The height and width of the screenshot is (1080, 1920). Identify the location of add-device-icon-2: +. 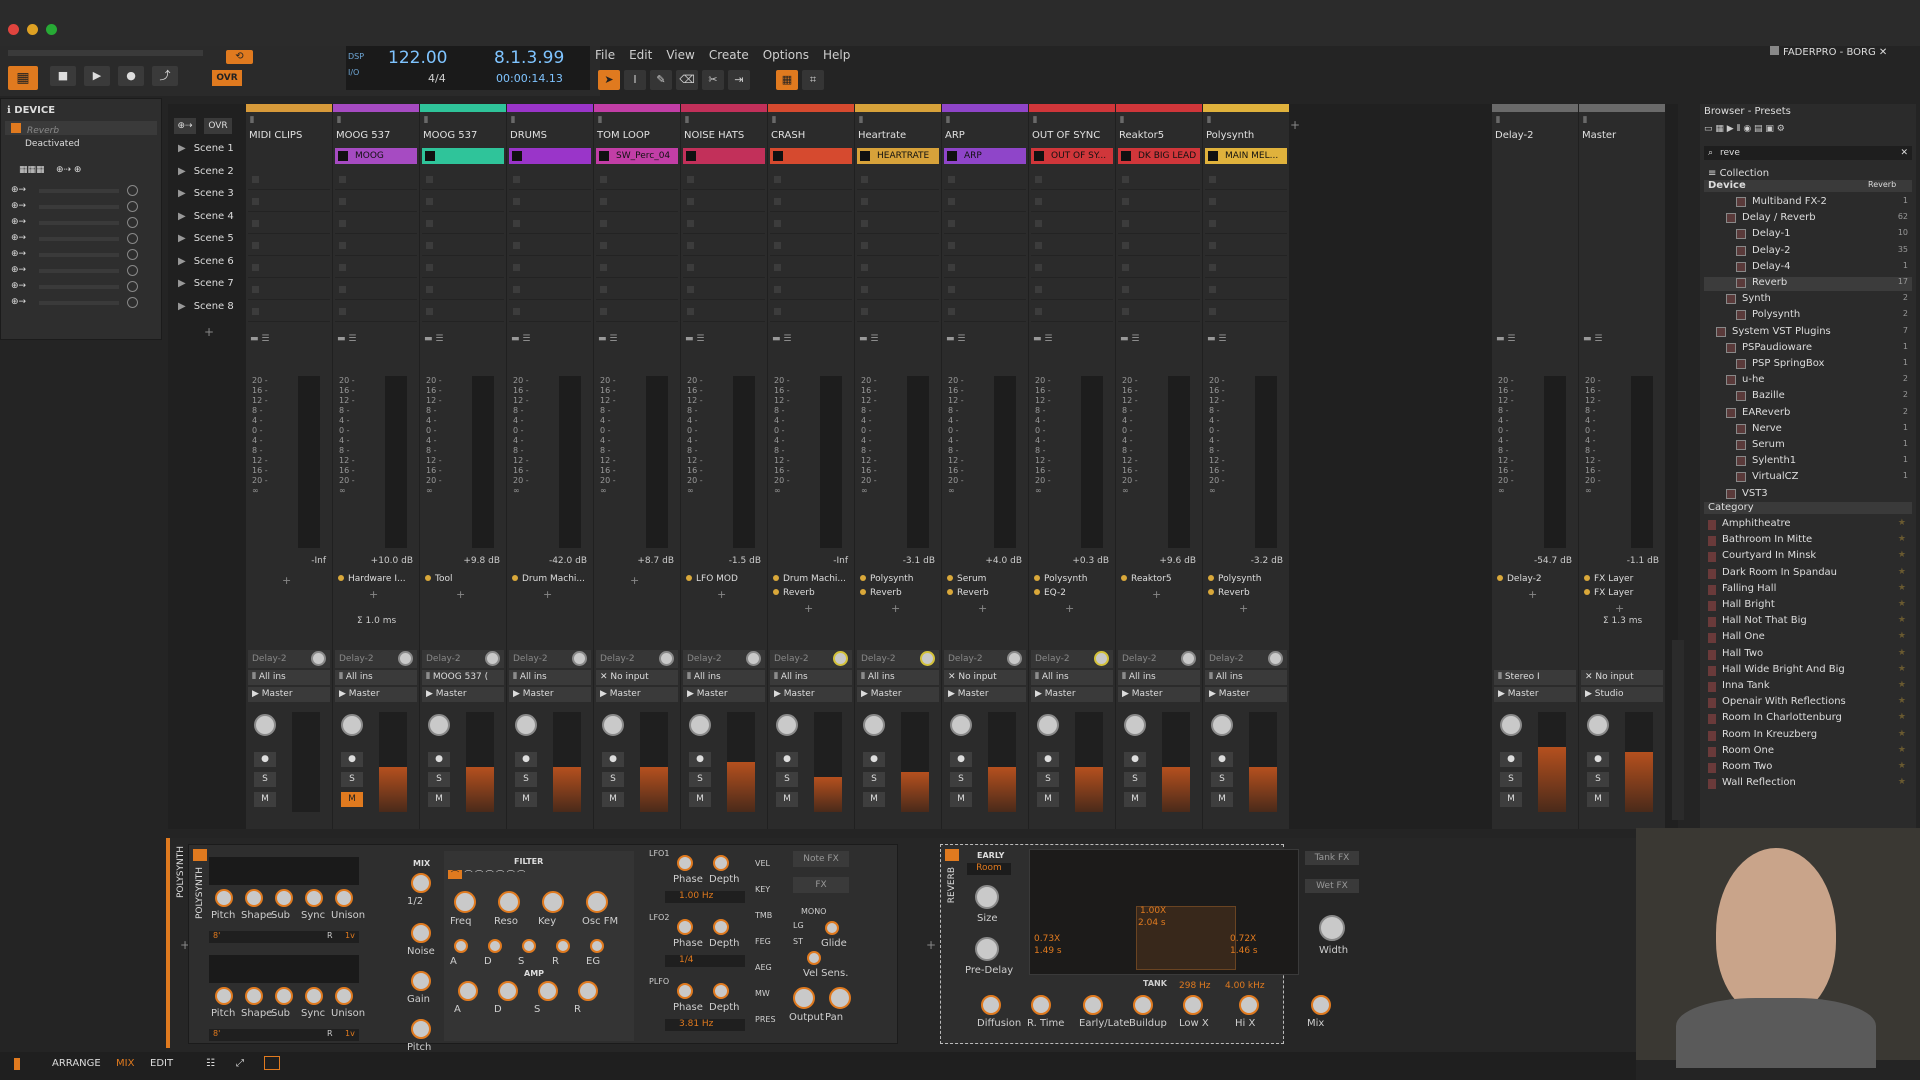
(931, 945).